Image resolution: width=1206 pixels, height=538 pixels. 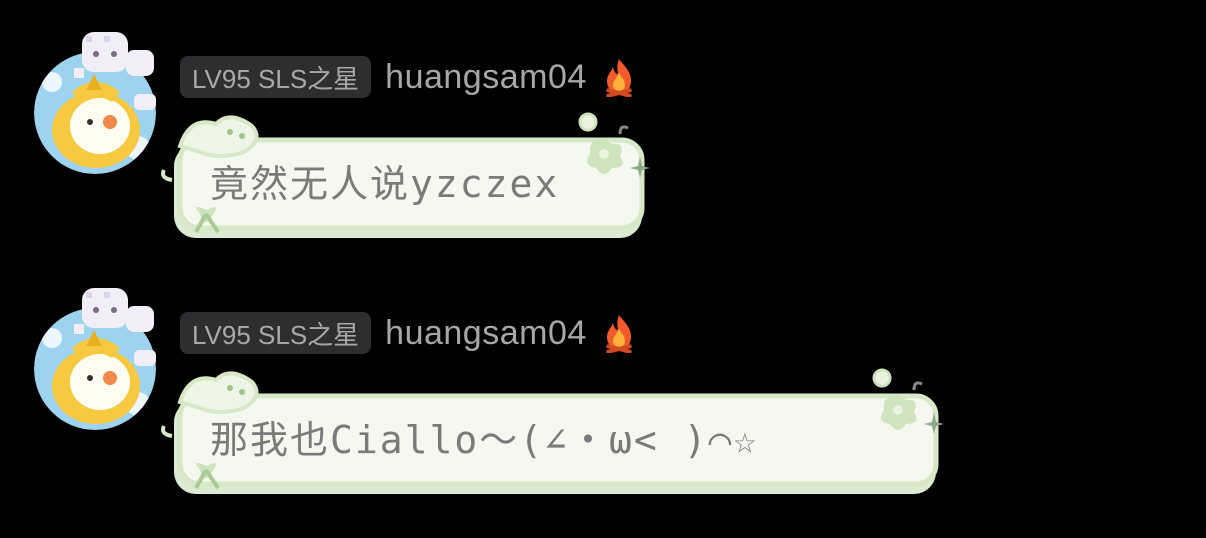 I want to click on message-bubble: 竟然无人说yzczex, so click(x=405, y=174).